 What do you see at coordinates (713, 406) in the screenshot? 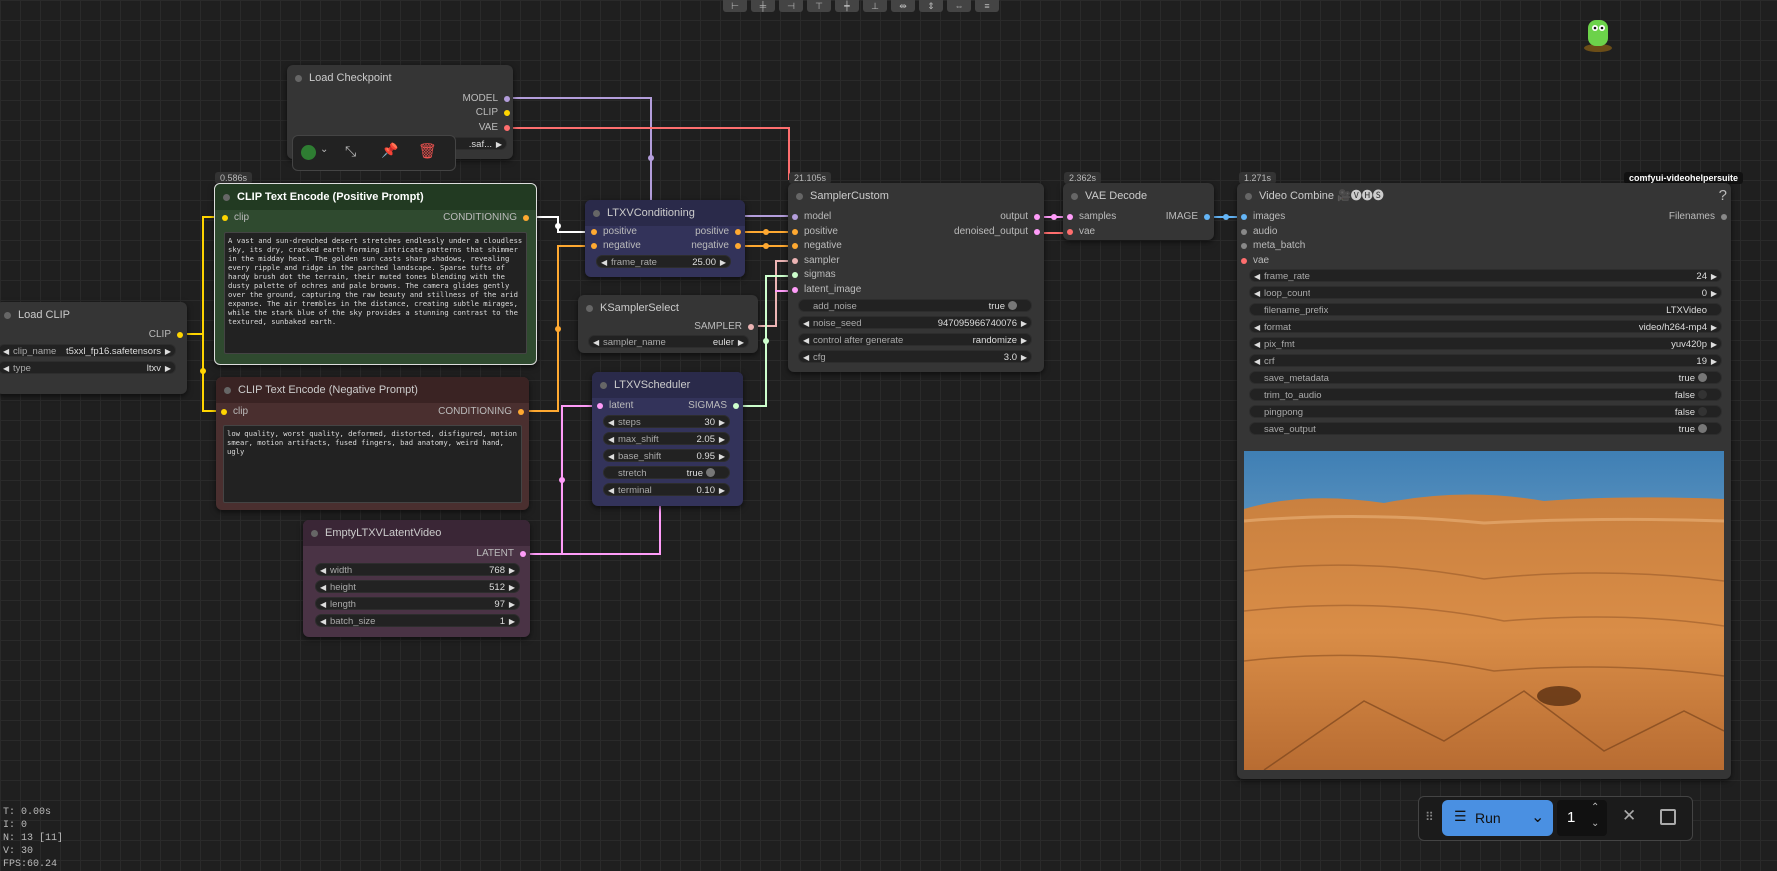
I see `output-sigmas: SIGMAS` at bounding box center [713, 406].